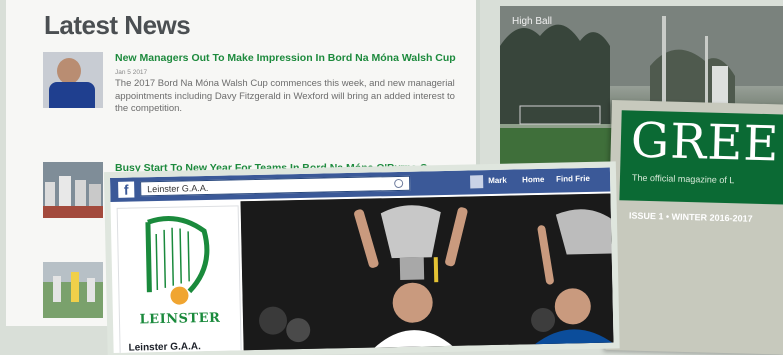  What do you see at coordinates (117, 25) in the screenshot?
I see `news-heading: Latest News` at bounding box center [117, 25].